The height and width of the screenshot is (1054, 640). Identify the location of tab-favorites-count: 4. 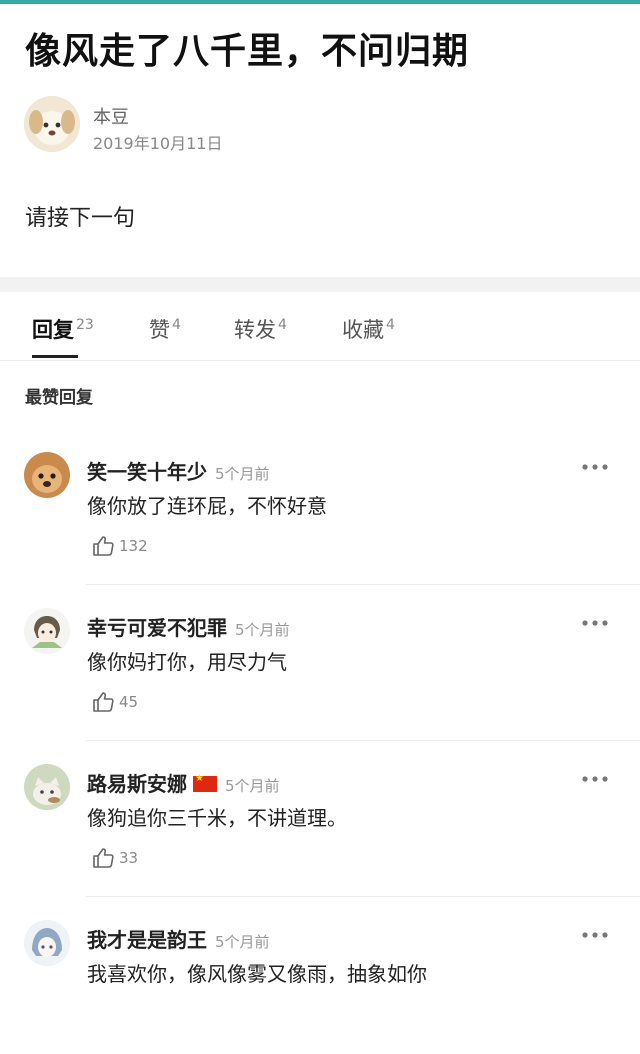
(390, 325).